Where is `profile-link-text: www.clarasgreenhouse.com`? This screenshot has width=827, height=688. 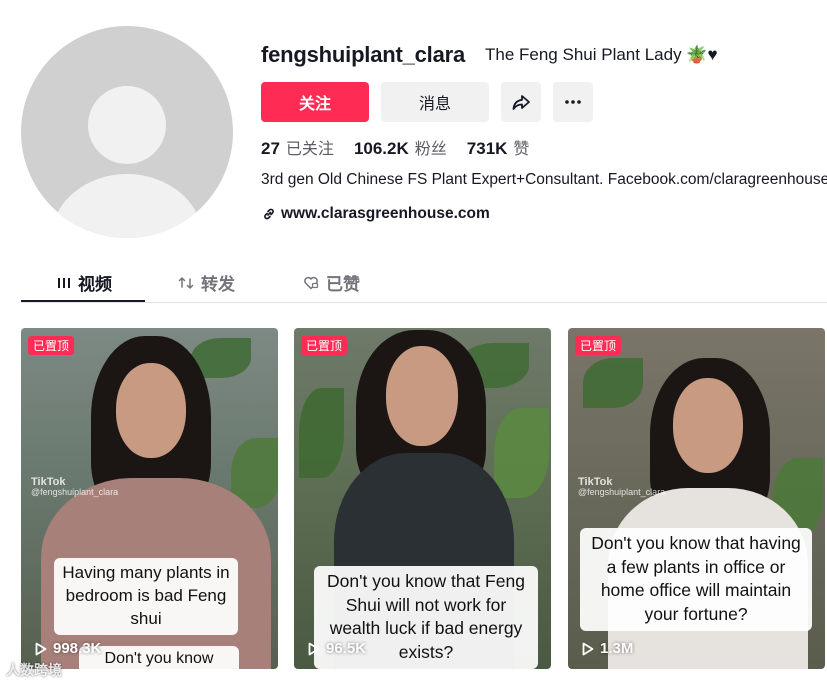
profile-link-text: www.clarasgreenhouse.com is located at coordinates (385, 214).